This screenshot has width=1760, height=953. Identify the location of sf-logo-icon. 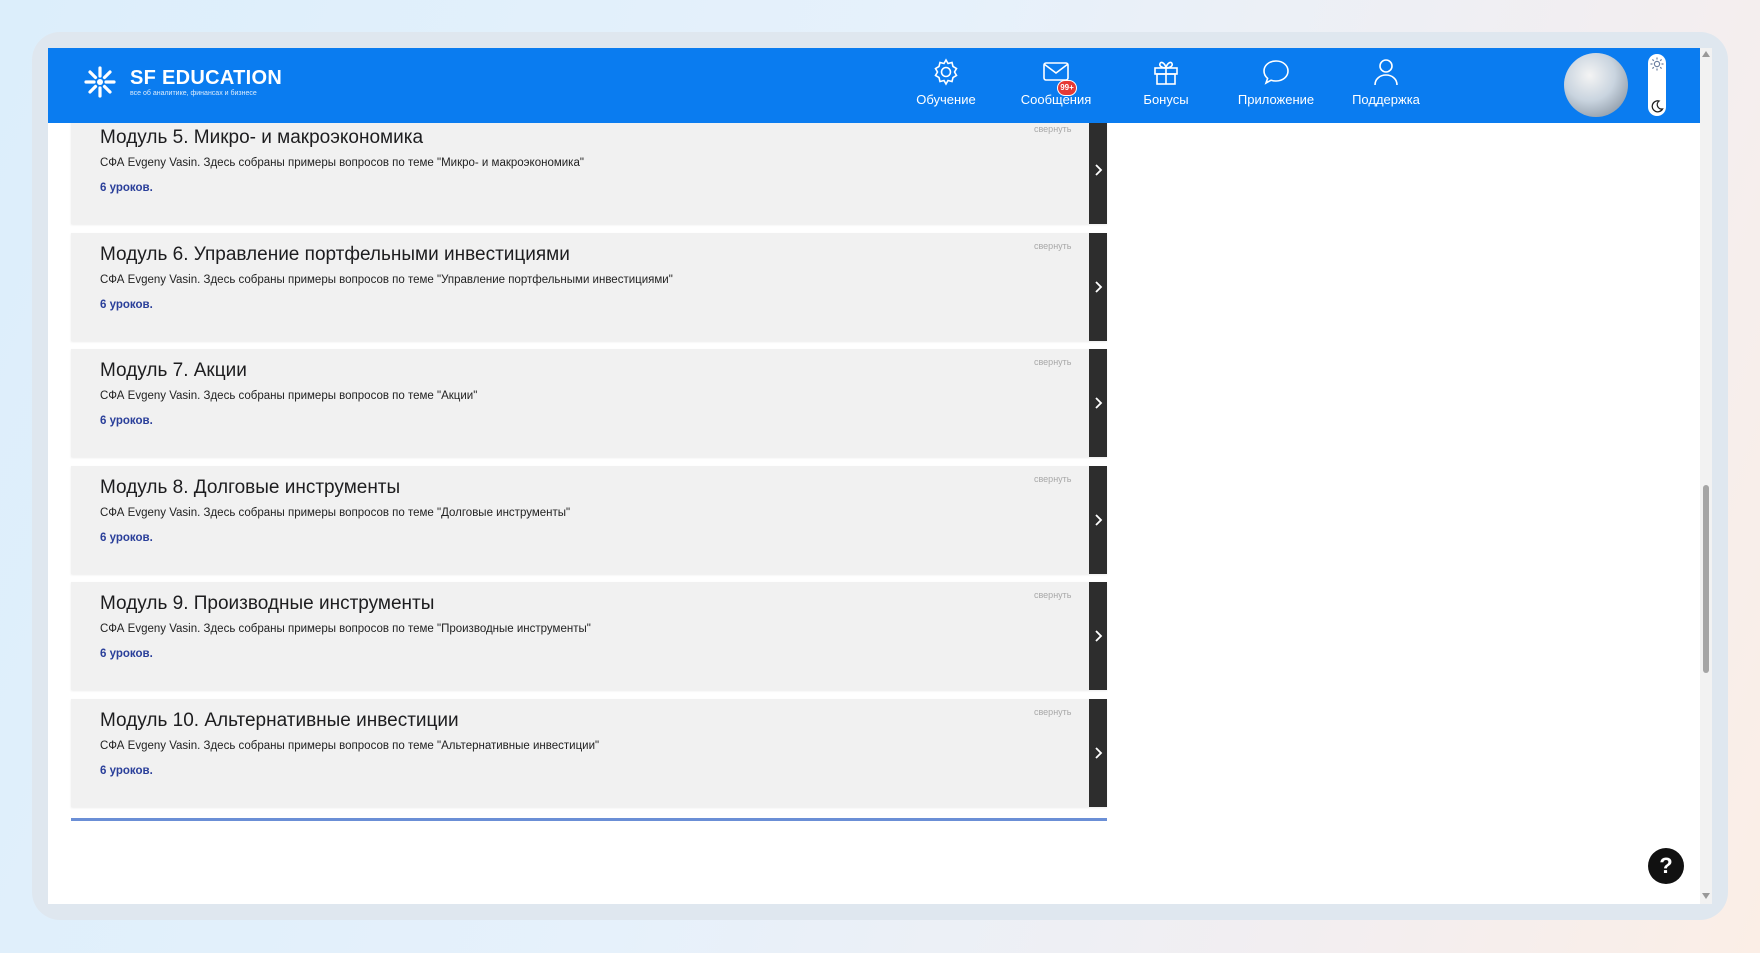
(100, 82).